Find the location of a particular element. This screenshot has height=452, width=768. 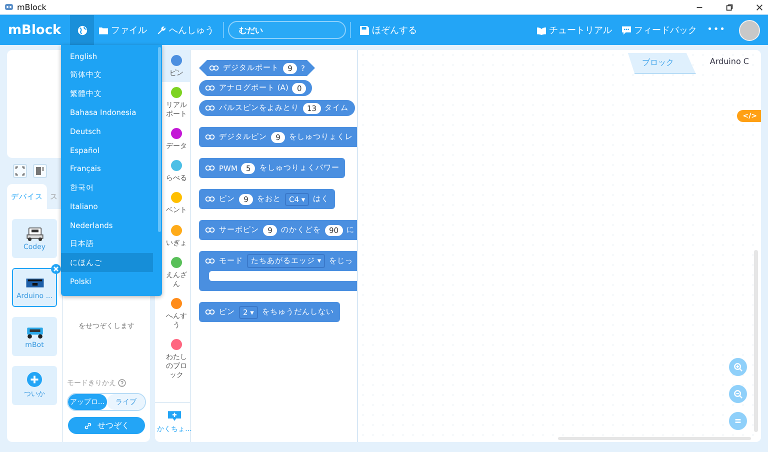

more-button: ••• is located at coordinates (716, 30).